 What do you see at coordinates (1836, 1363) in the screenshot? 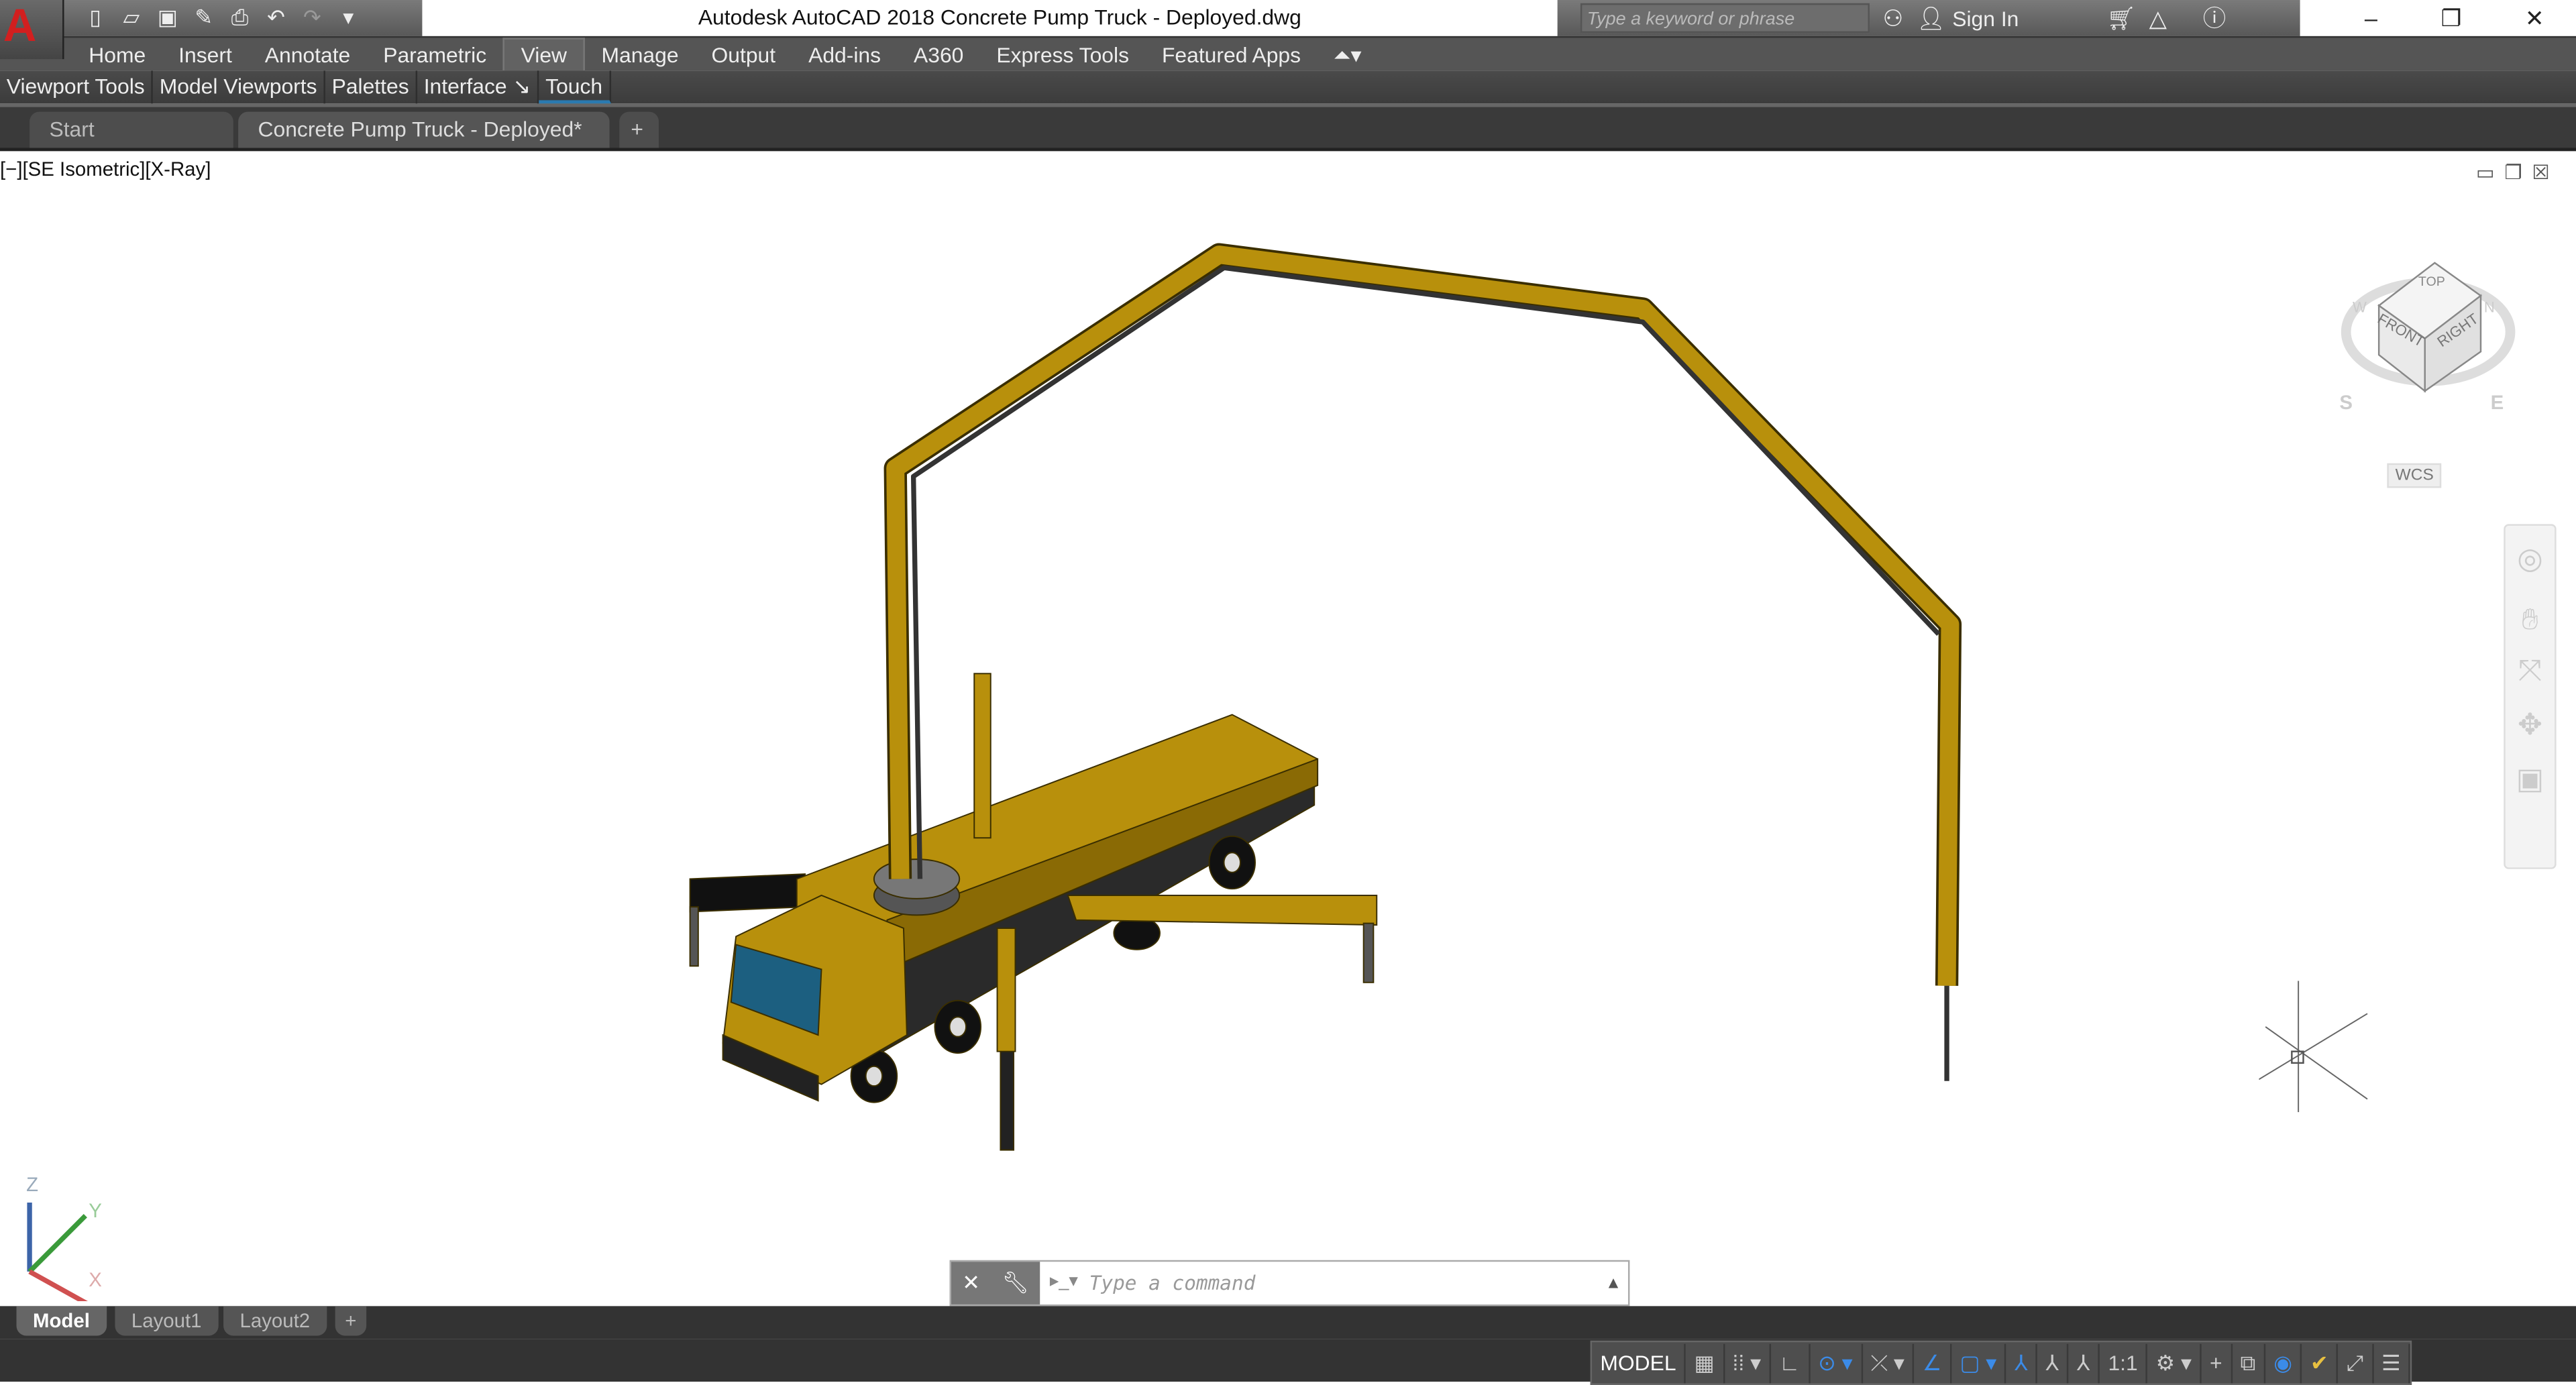
I see `polar-tracking-icon: ⊙ ▾` at bounding box center [1836, 1363].